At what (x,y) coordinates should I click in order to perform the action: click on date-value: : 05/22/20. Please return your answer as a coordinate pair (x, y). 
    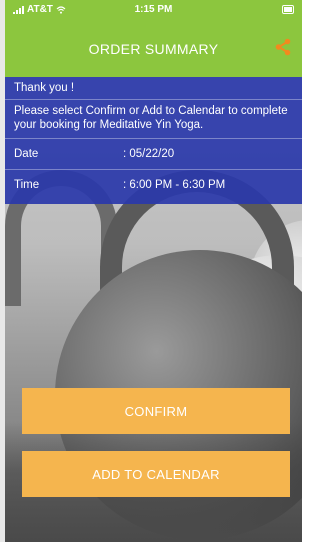
    Looking at the image, I should click on (149, 154).